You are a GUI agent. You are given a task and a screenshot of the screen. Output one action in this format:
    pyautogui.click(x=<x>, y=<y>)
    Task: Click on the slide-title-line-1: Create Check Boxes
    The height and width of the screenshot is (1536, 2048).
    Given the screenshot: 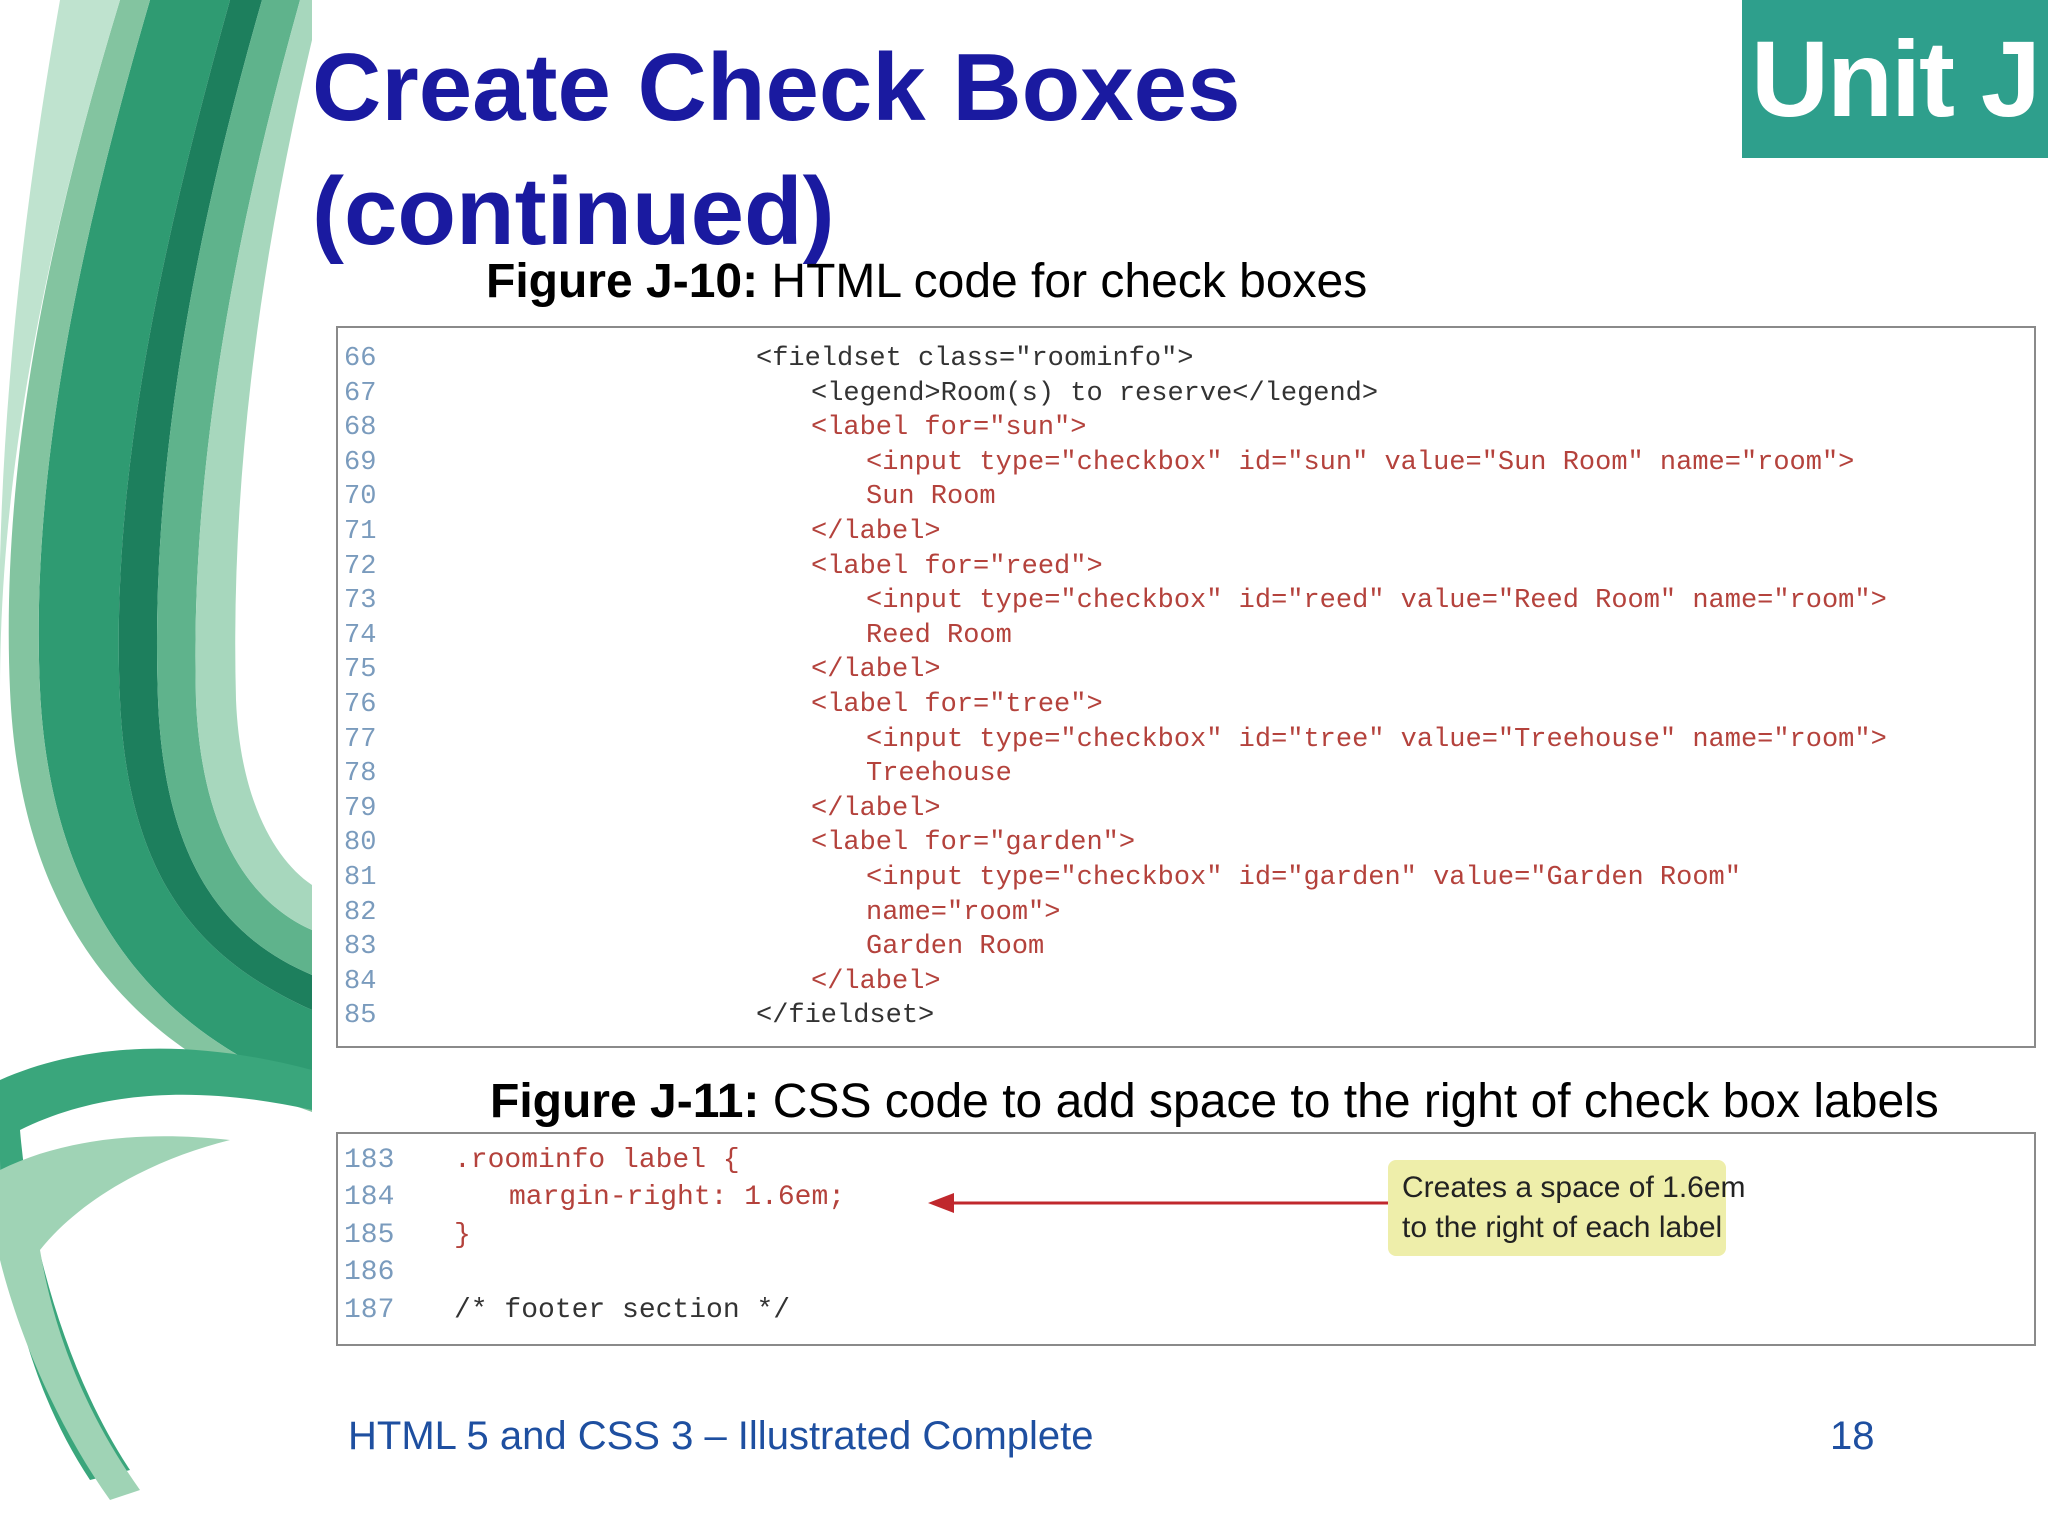 What is the action you would take?
    pyautogui.click(x=776, y=87)
    